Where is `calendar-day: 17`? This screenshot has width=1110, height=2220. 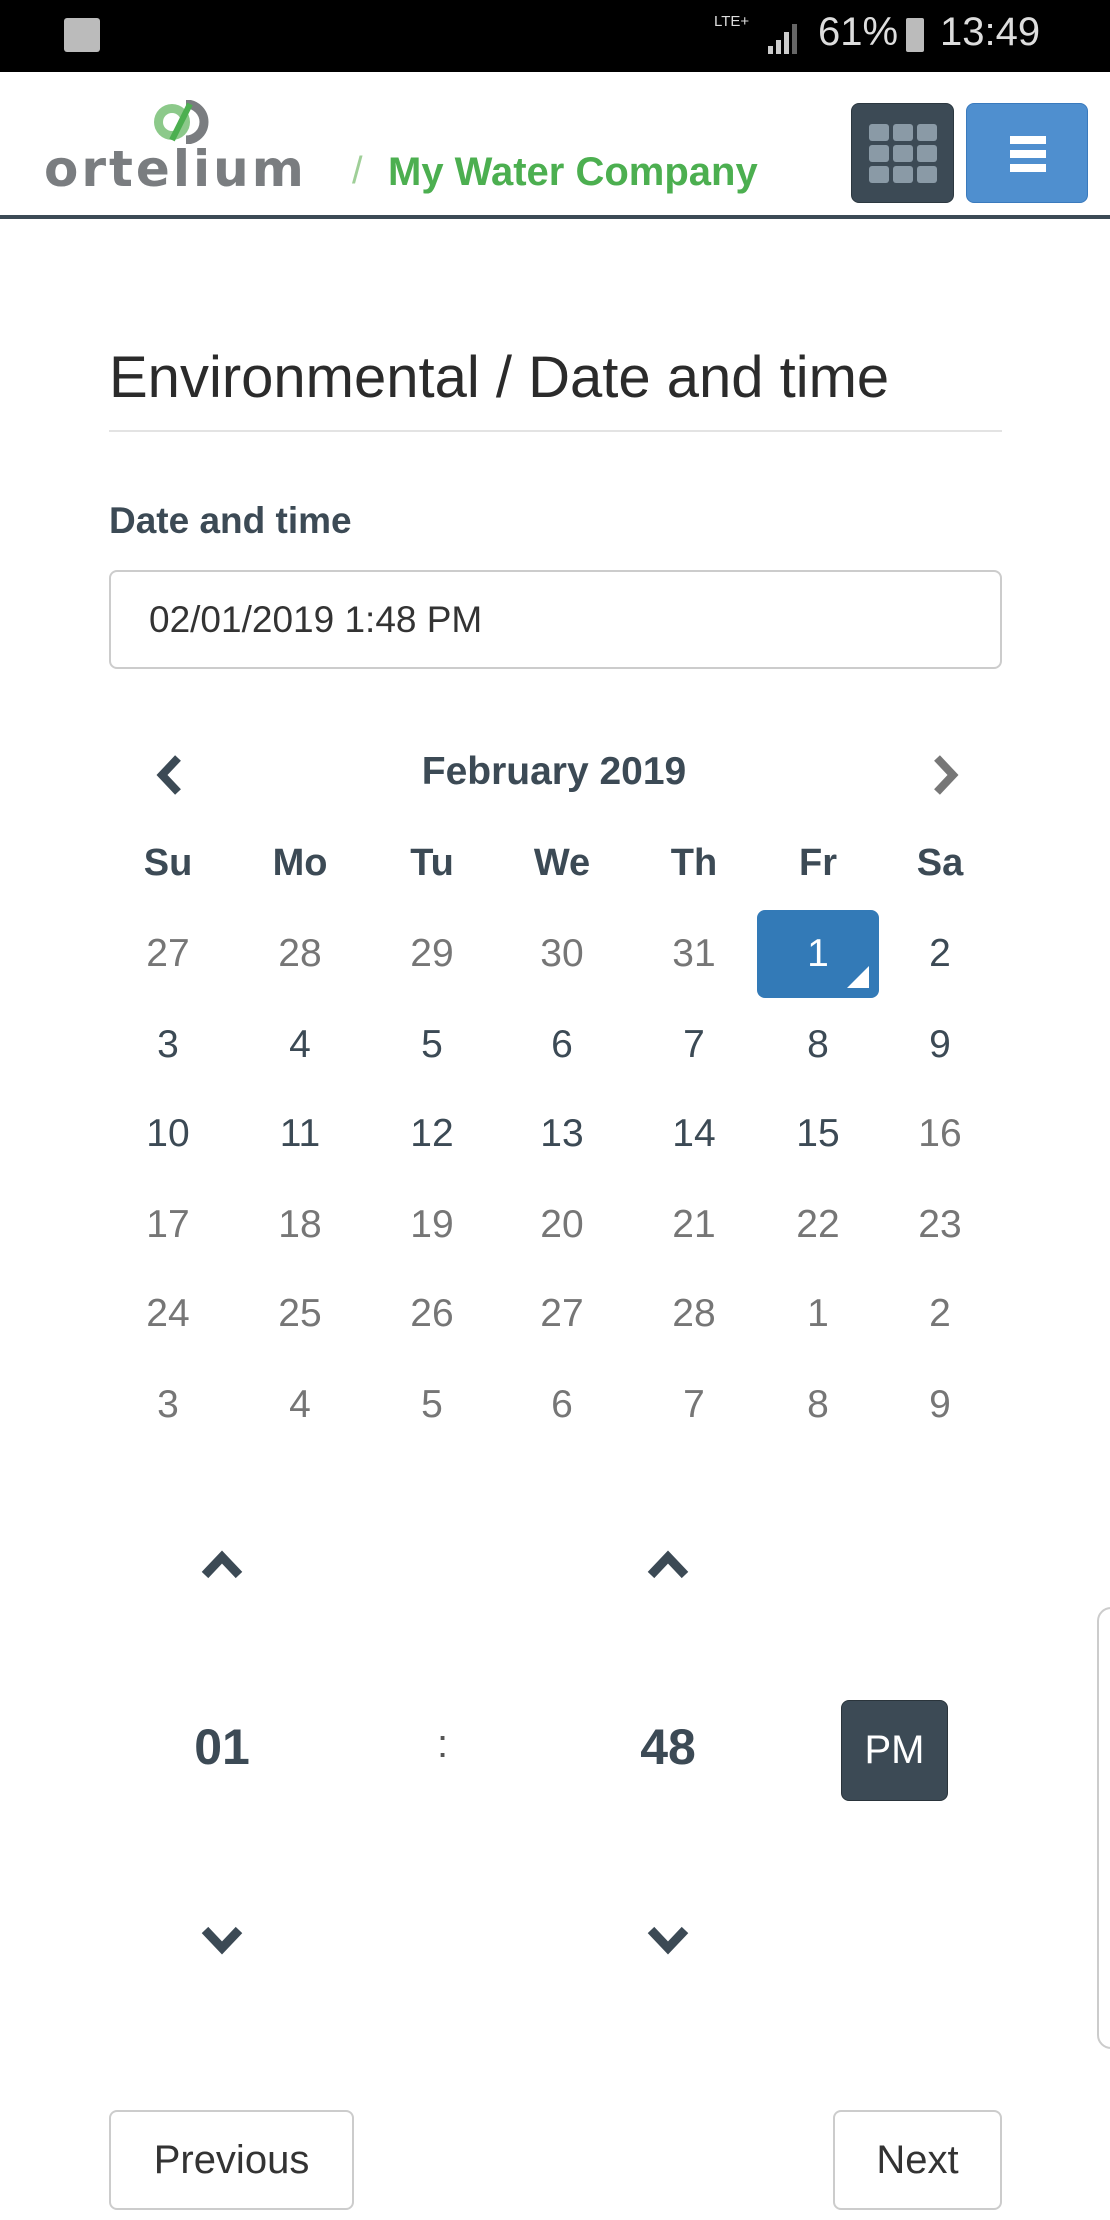 calendar-day: 17 is located at coordinates (168, 1225).